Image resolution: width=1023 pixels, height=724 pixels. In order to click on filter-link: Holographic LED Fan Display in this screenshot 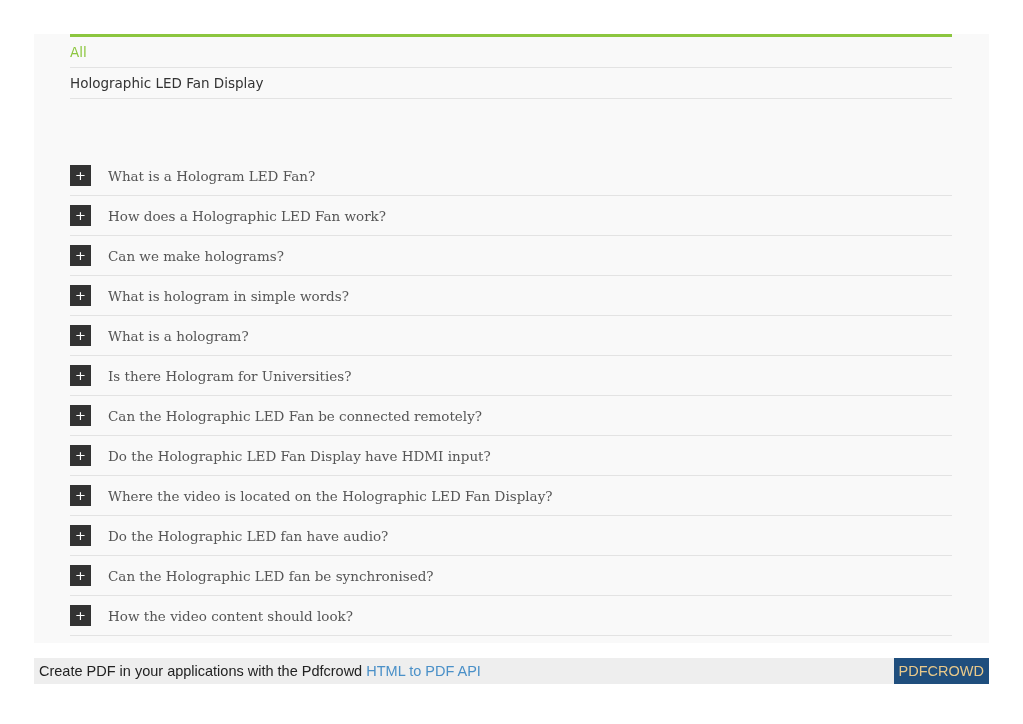, I will do `click(167, 83)`.